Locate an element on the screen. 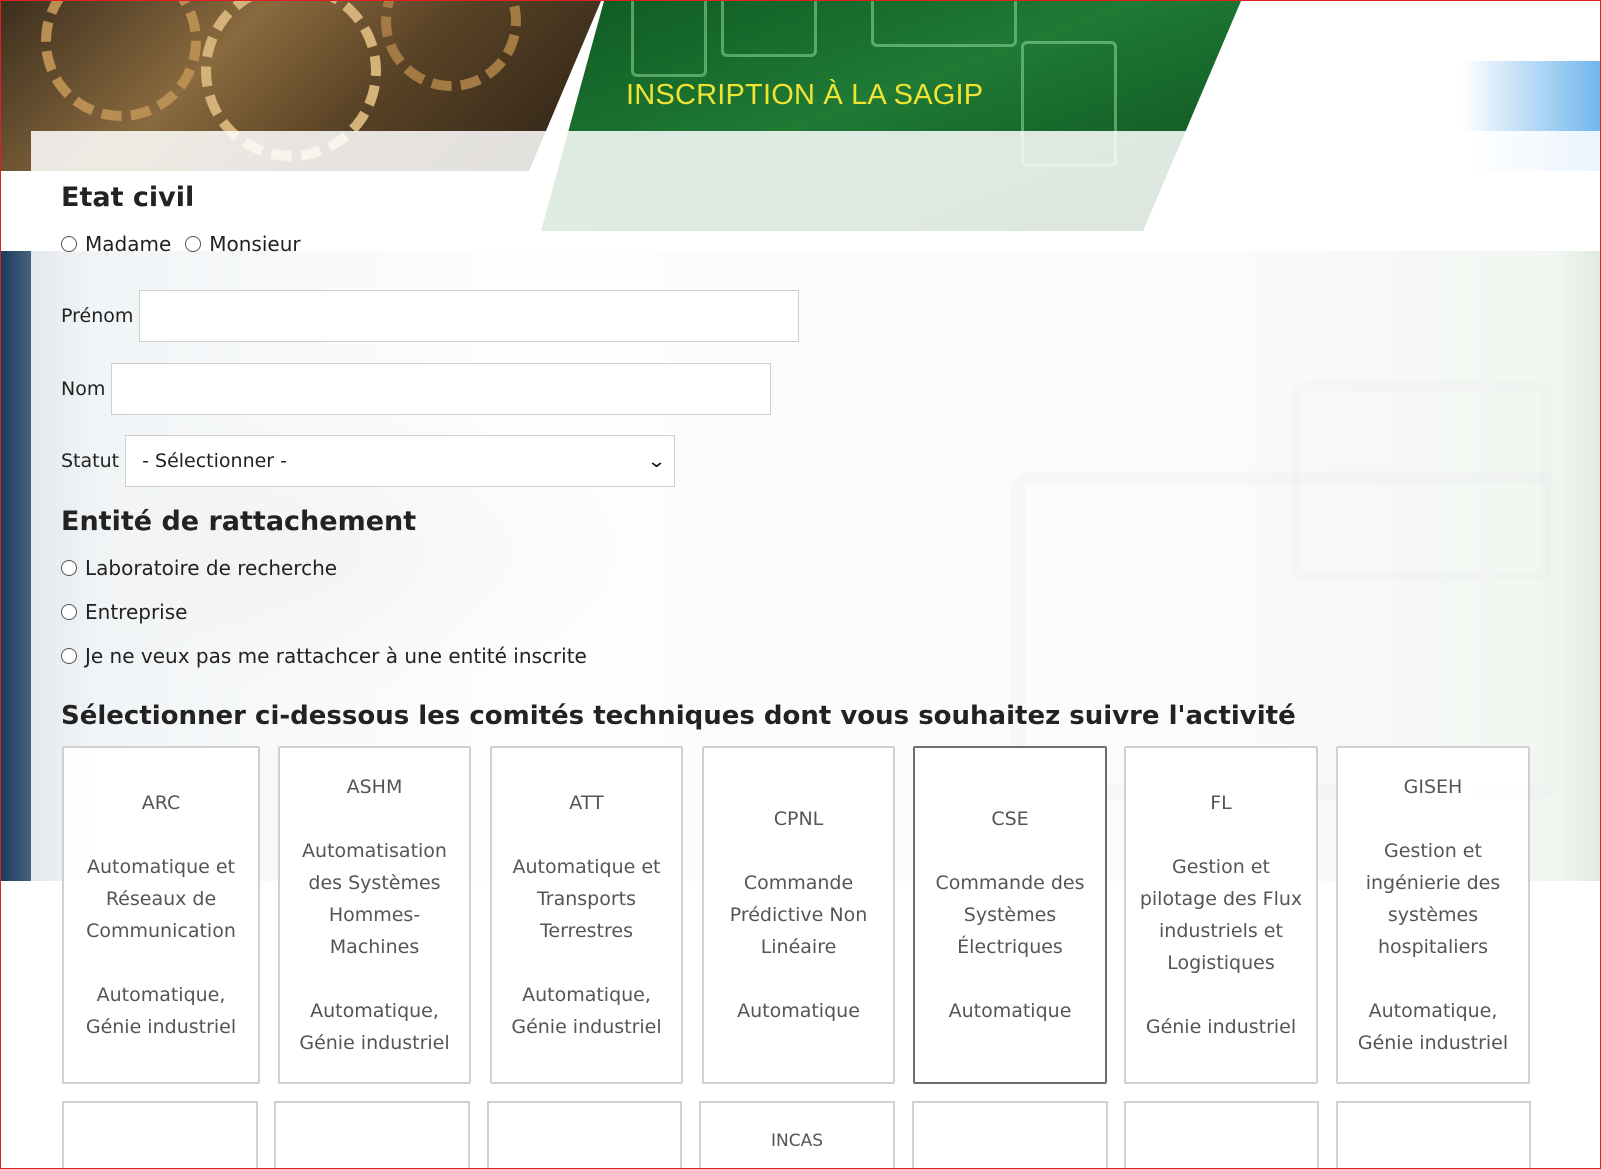 The image size is (1601, 1169). prenom-row: Prénom is located at coordinates (430, 316).